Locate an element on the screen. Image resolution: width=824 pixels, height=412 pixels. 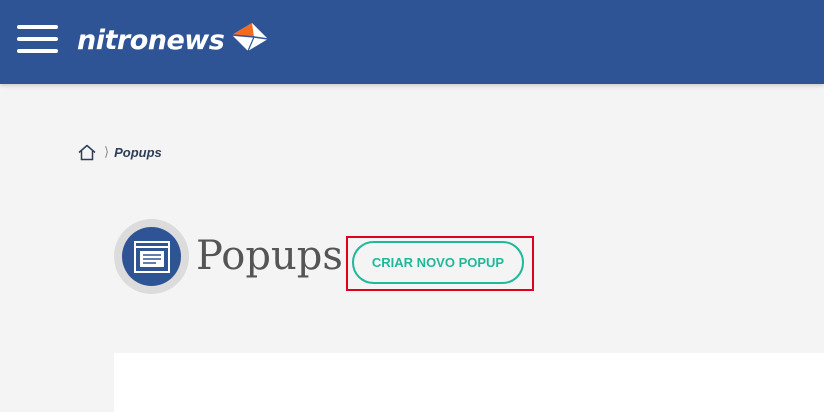
breadcrumb: ⟩ Popups is located at coordinates (120, 152).